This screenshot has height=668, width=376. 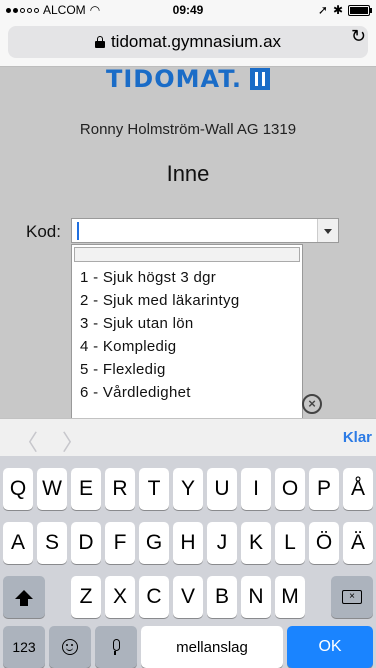 I want to click on done-button: Klar, so click(x=357, y=437).